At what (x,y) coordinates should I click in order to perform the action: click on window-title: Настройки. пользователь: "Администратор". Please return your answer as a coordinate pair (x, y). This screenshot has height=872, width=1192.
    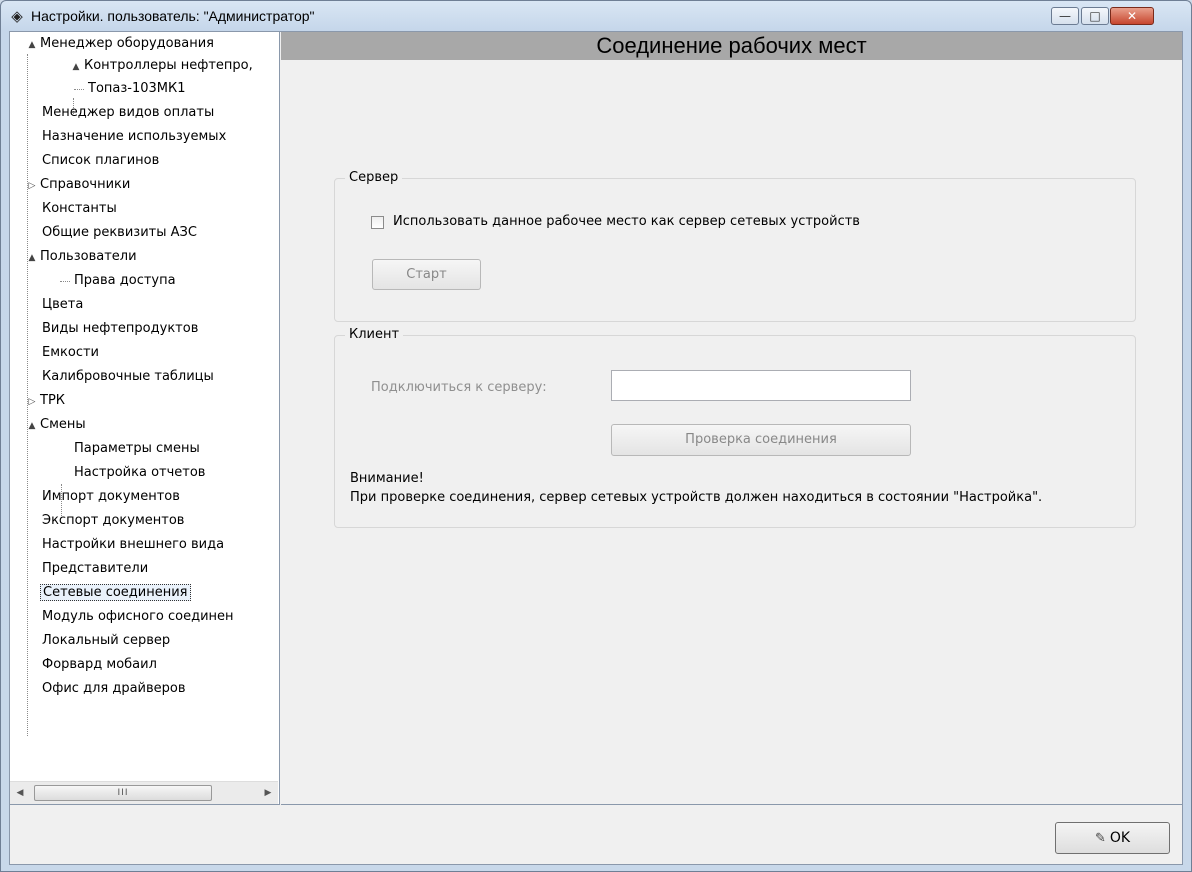
    Looking at the image, I should click on (173, 16).